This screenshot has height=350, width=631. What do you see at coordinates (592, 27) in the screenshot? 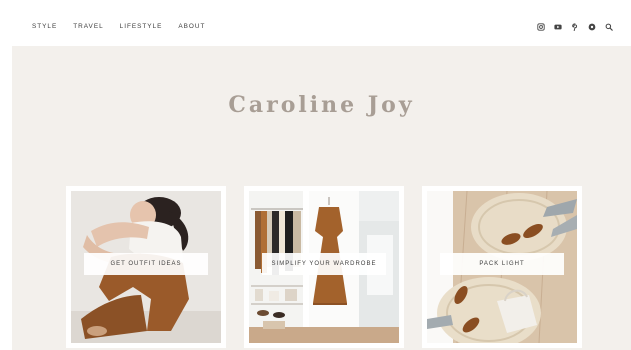
I see `circle-icon` at bounding box center [592, 27].